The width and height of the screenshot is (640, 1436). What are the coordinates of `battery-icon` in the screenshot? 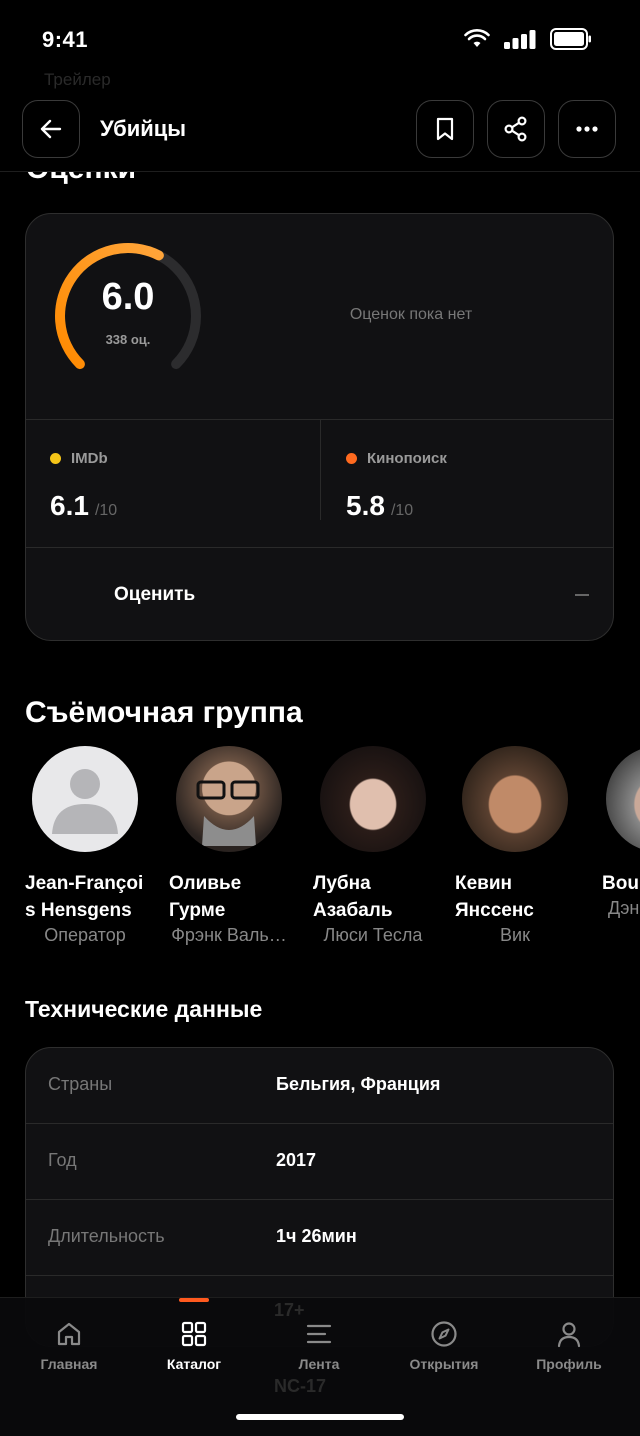 It's located at (571, 41).